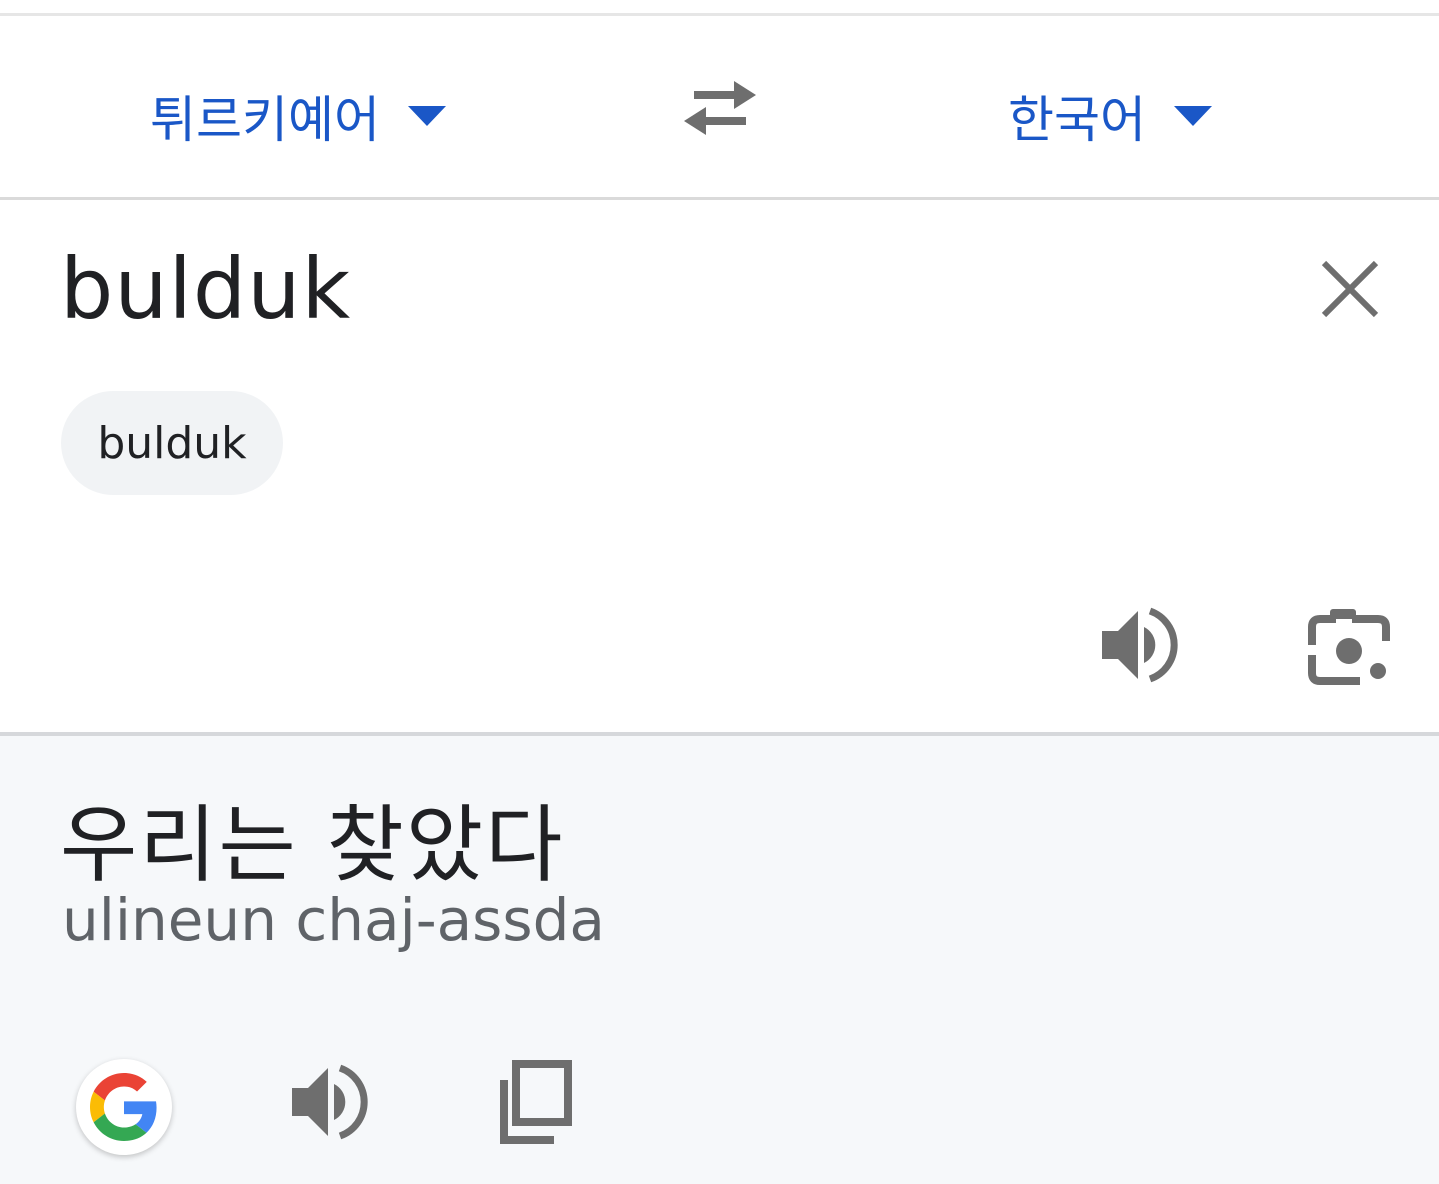 The image size is (1439, 1184). I want to click on swap-languages-button, so click(720, 108).